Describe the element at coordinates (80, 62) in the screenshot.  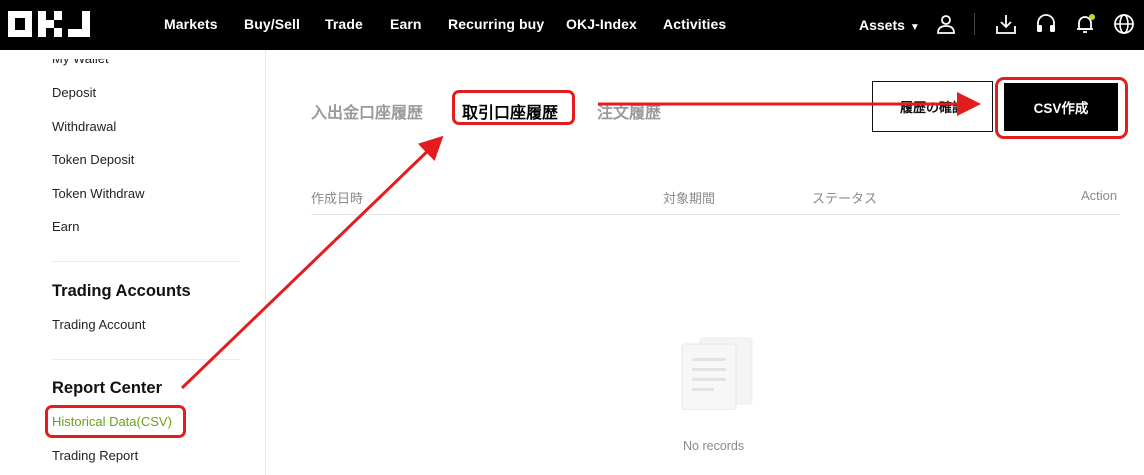
I see `sidebar-item-my-wallet: My Wallet` at that location.